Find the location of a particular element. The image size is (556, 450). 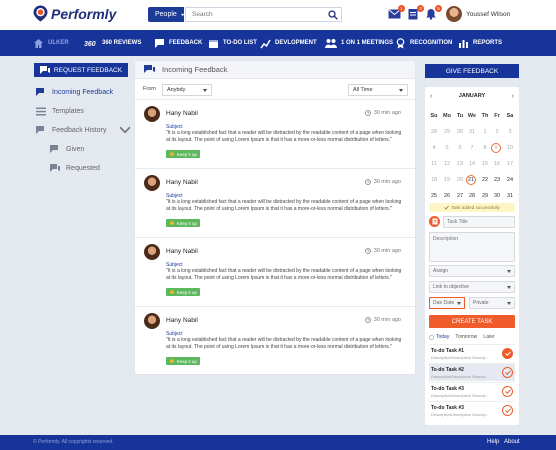

calendar-day: 27 is located at coordinates (460, 196).